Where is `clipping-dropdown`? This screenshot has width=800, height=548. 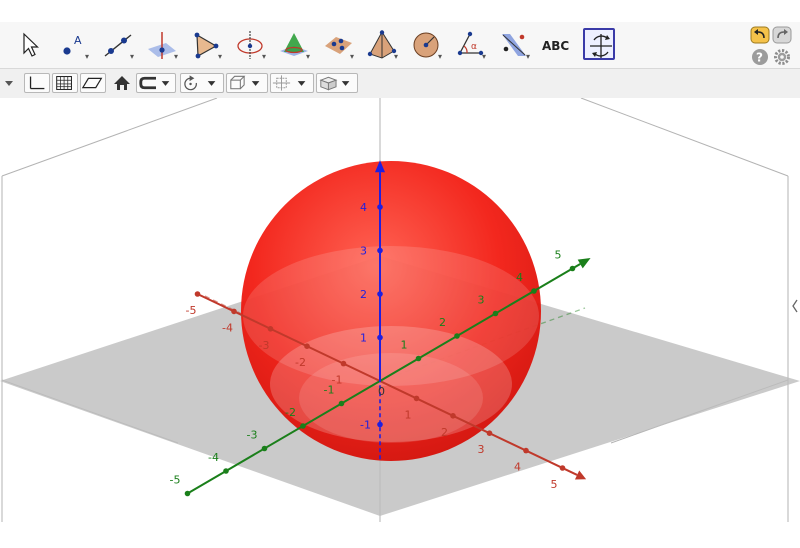 clipping-dropdown is located at coordinates (156, 83).